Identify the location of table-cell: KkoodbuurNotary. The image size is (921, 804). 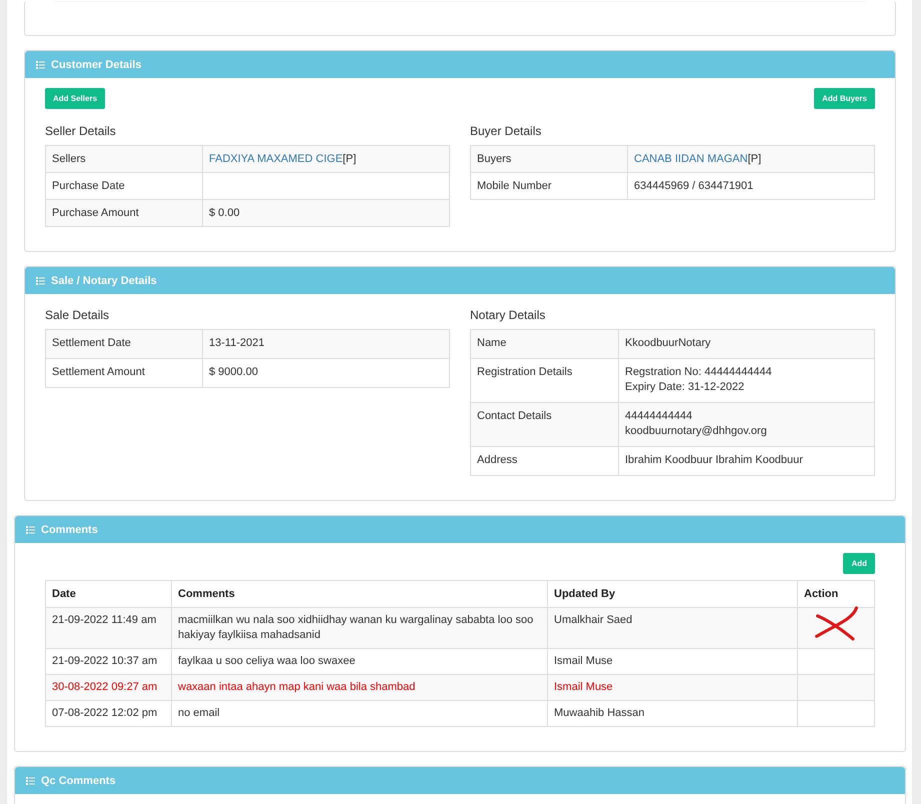
(746, 344).